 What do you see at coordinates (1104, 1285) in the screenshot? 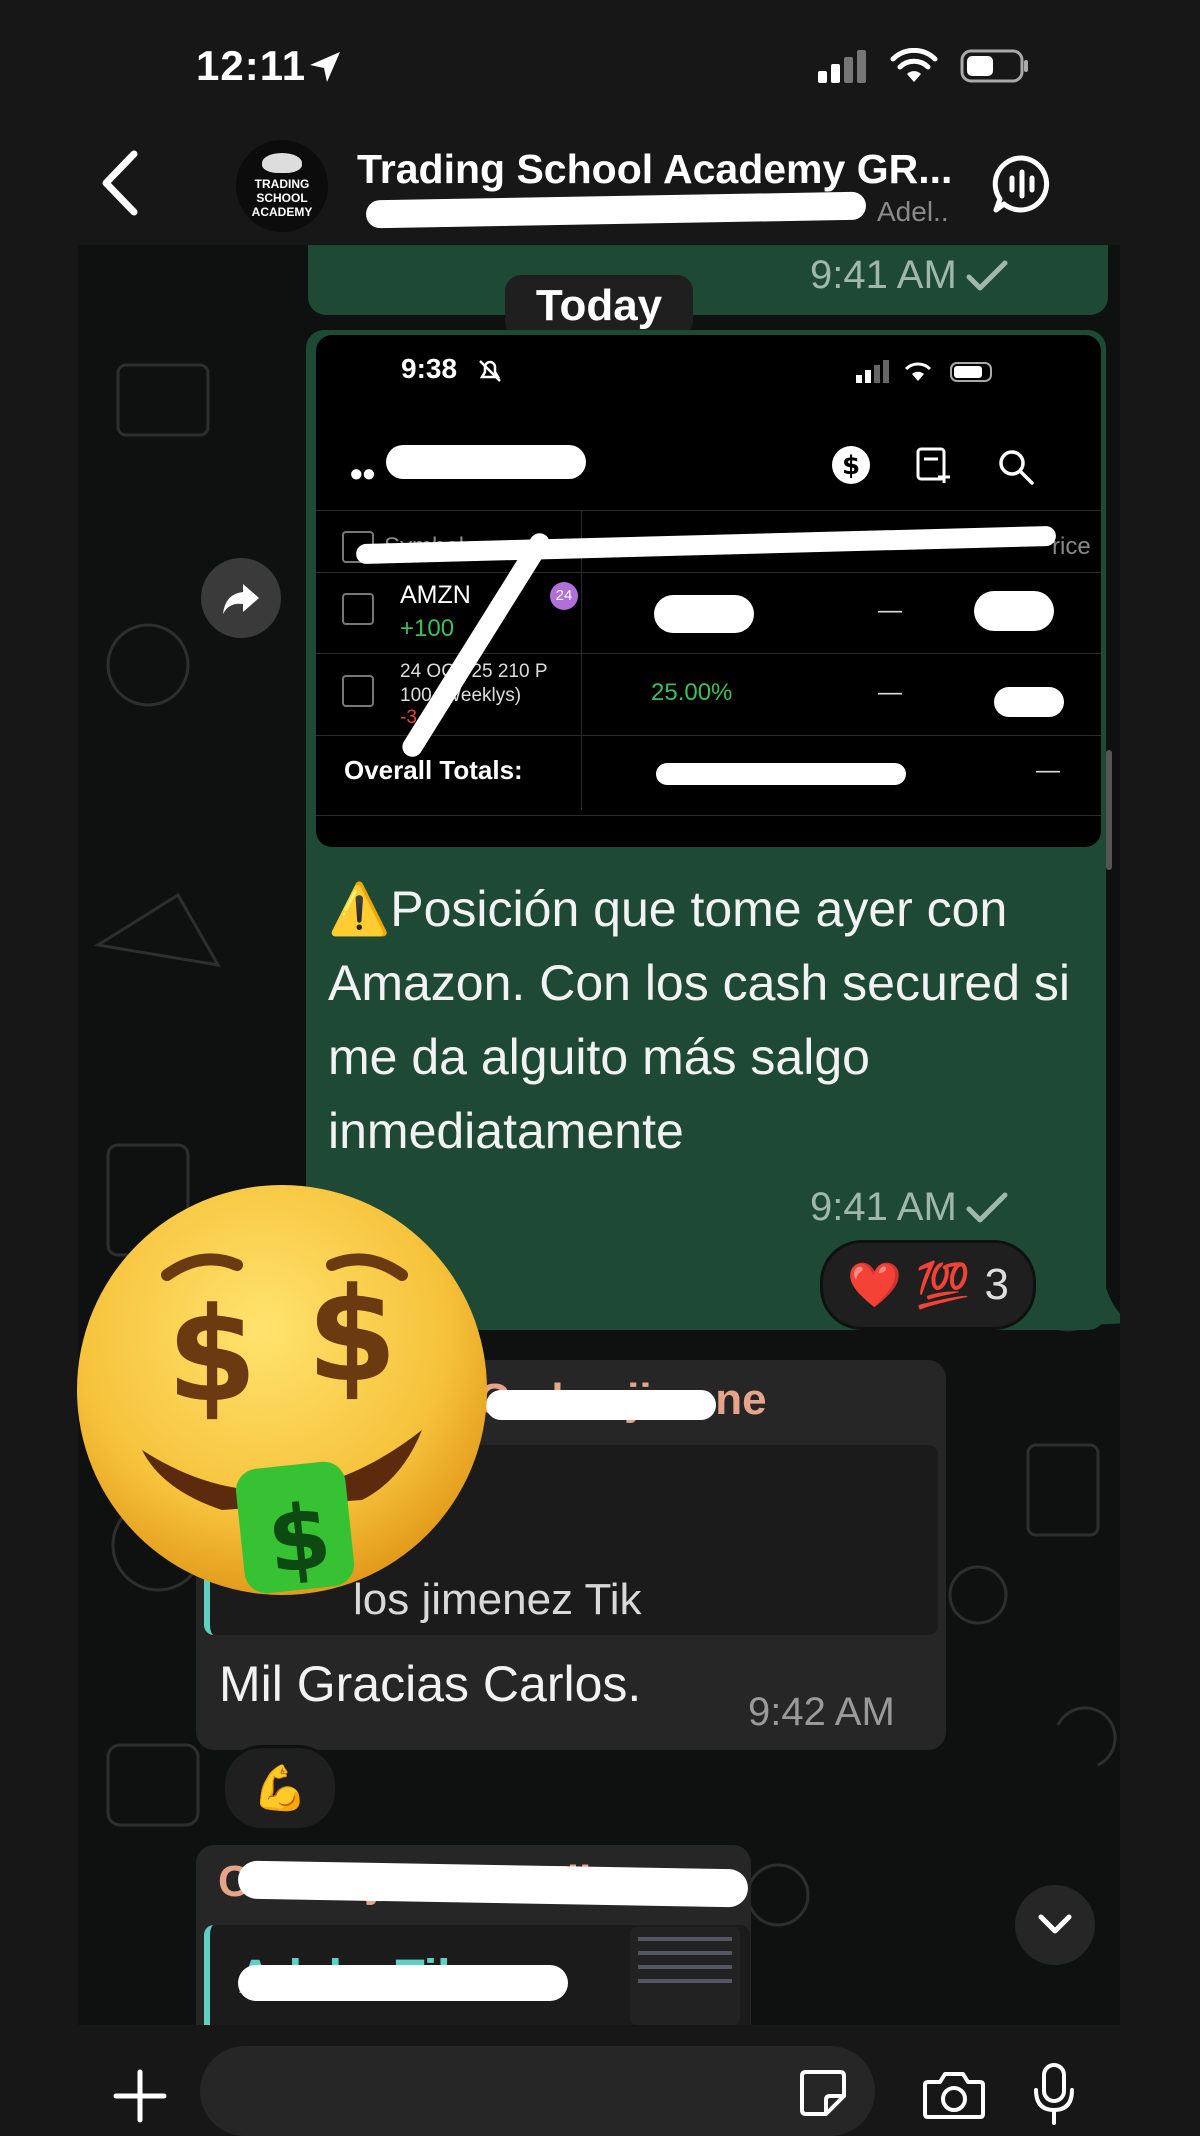
I see `bubble-tail` at bounding box center [1104, 1285].